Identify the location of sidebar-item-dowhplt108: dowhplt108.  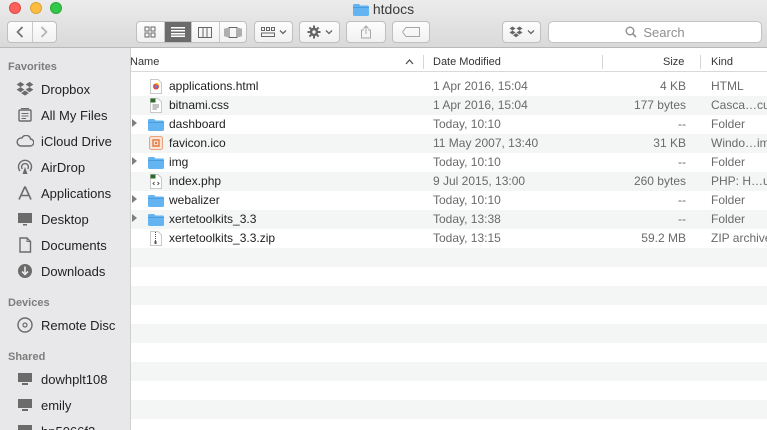
(65, 379).